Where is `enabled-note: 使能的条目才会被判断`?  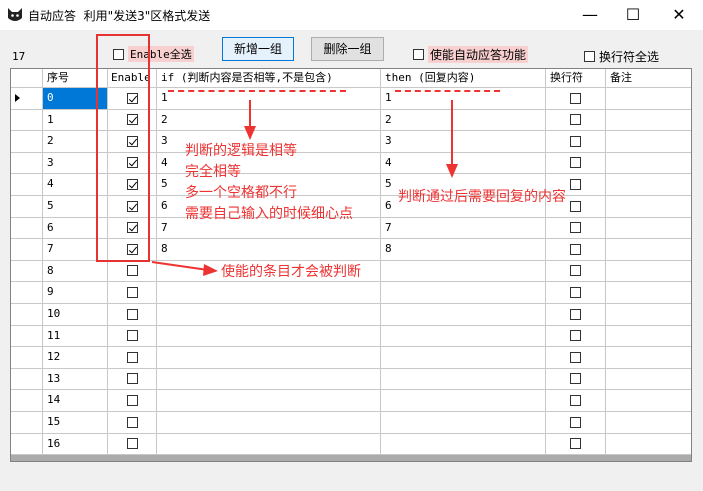 enabled-note: 使能的条目才会被判断 is located at coordinates (291, 272).